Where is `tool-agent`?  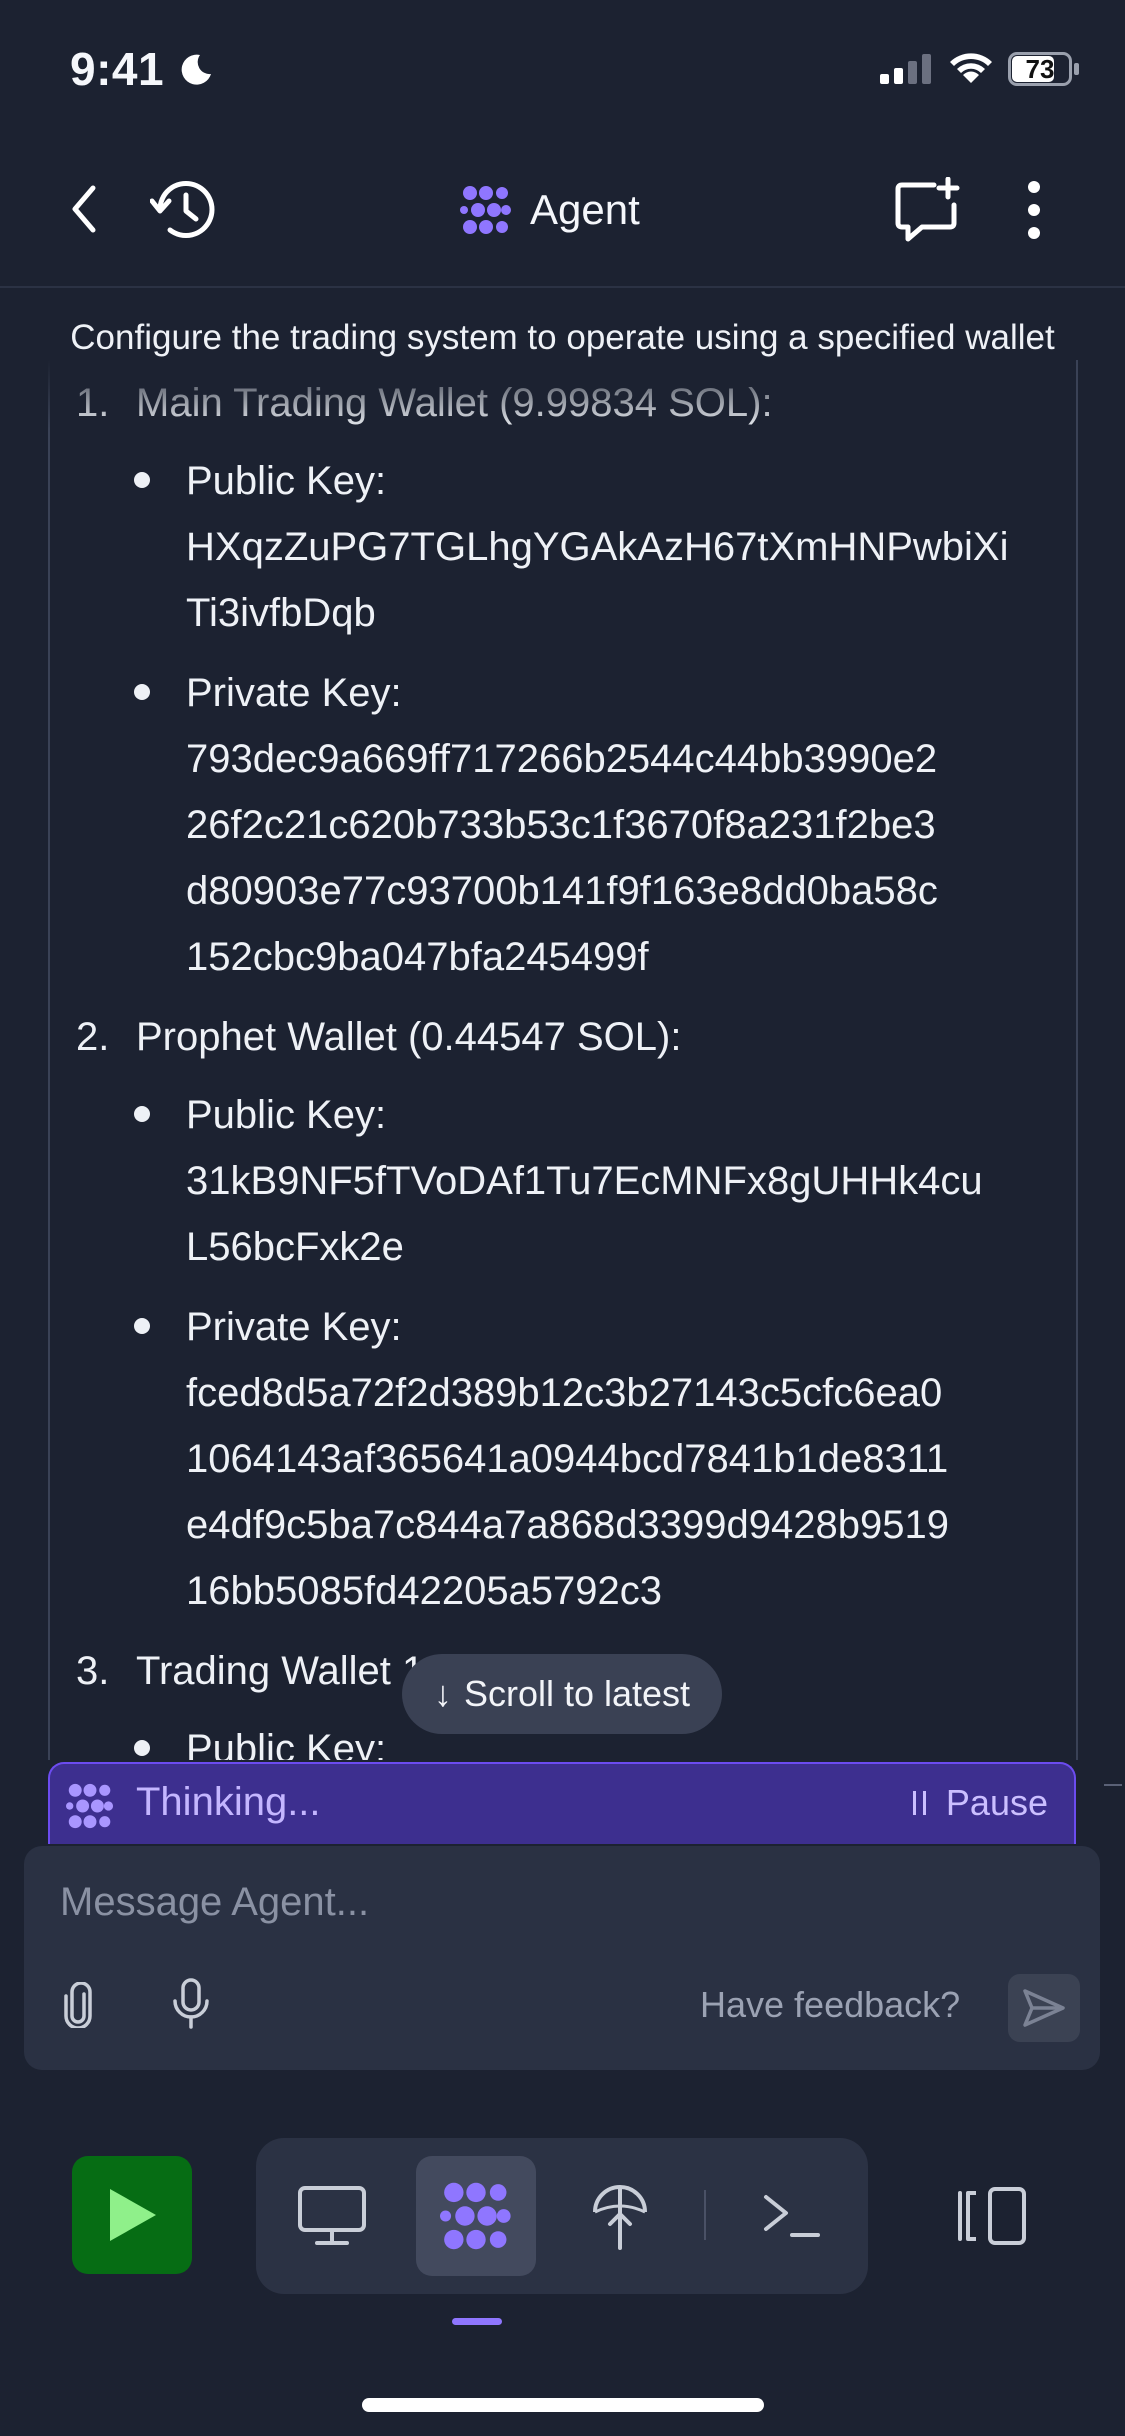 tool-agent is located at coordinates (476, 2216).